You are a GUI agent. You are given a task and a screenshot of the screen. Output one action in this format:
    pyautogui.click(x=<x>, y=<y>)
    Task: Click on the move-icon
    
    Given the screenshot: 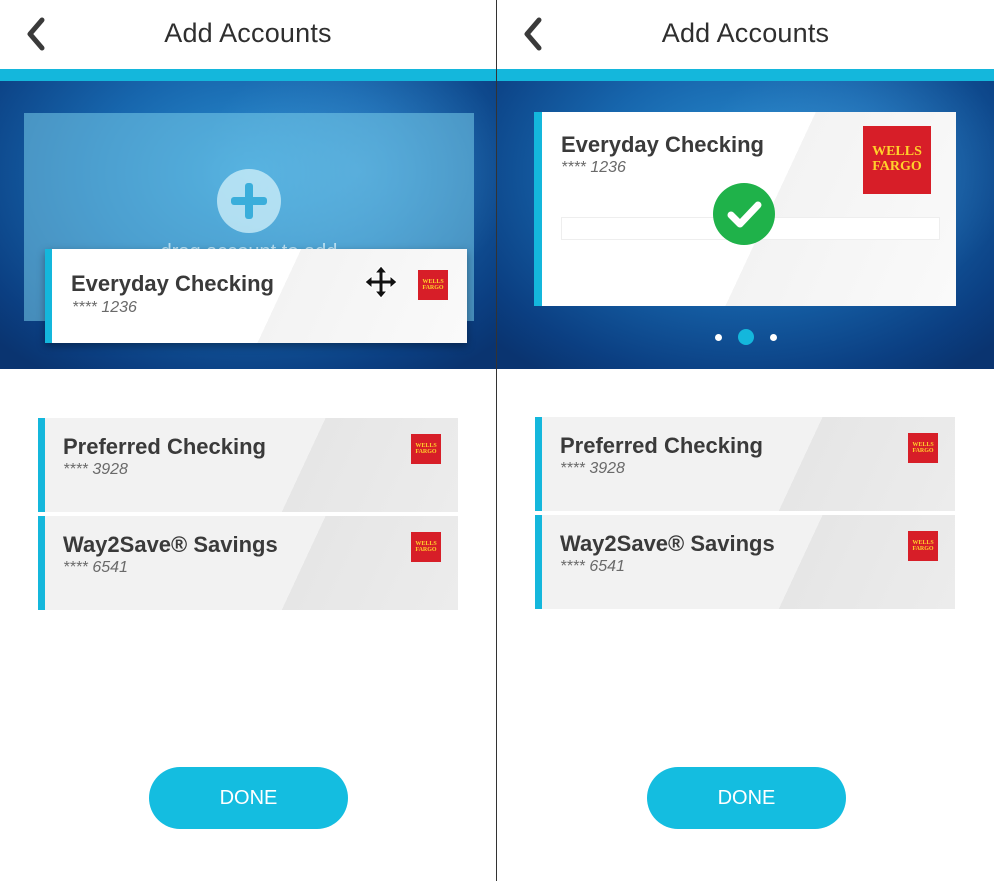 What is the action you would take?
    pyautogui.click(x=381, y=282)
    